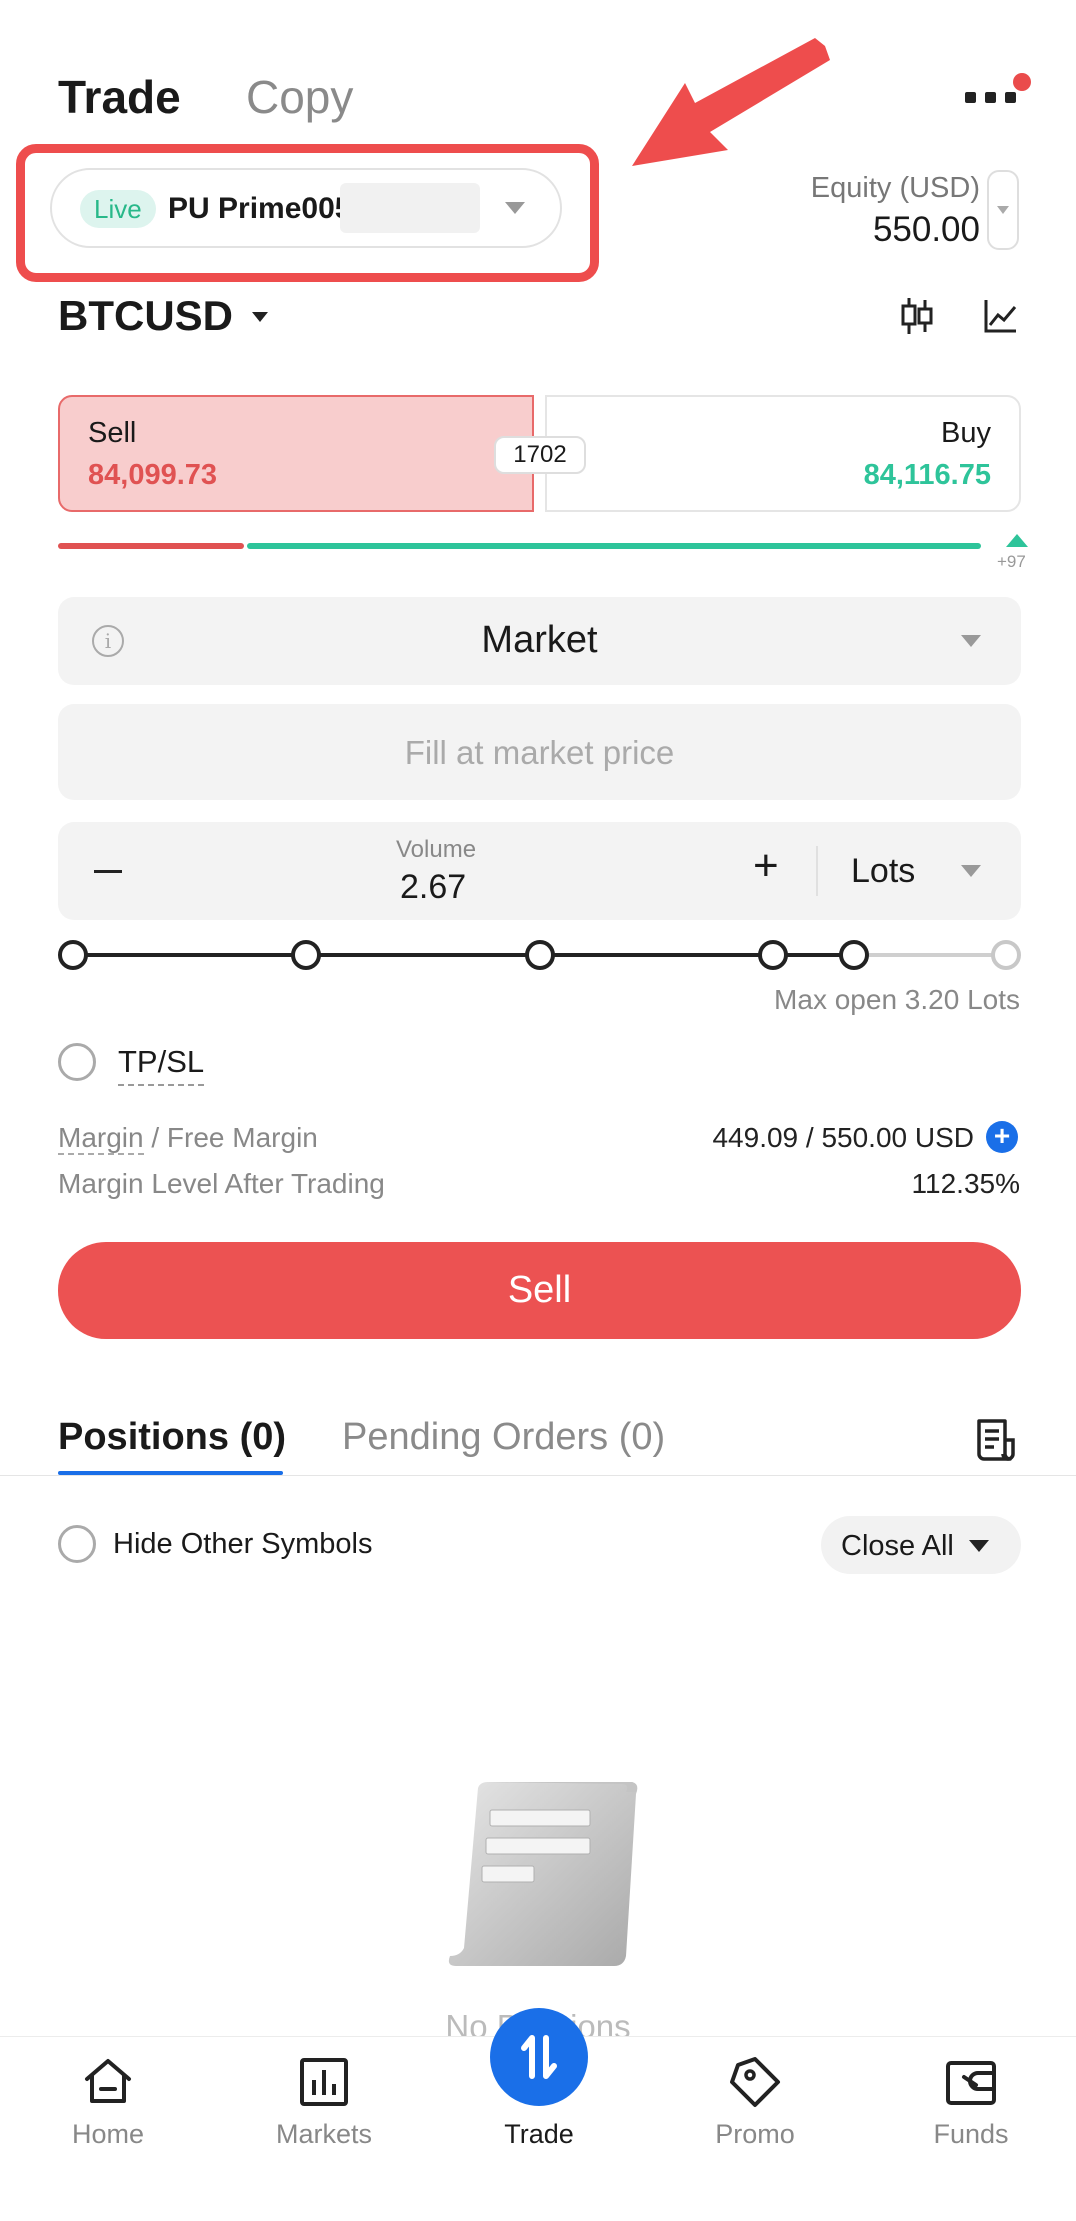 This screenshot has height=2221, width=1076. Describe the element at coordinates (843, 1137) in the screenshot. I see `margin-value: 449.09 / 550.00 USD` at that location.